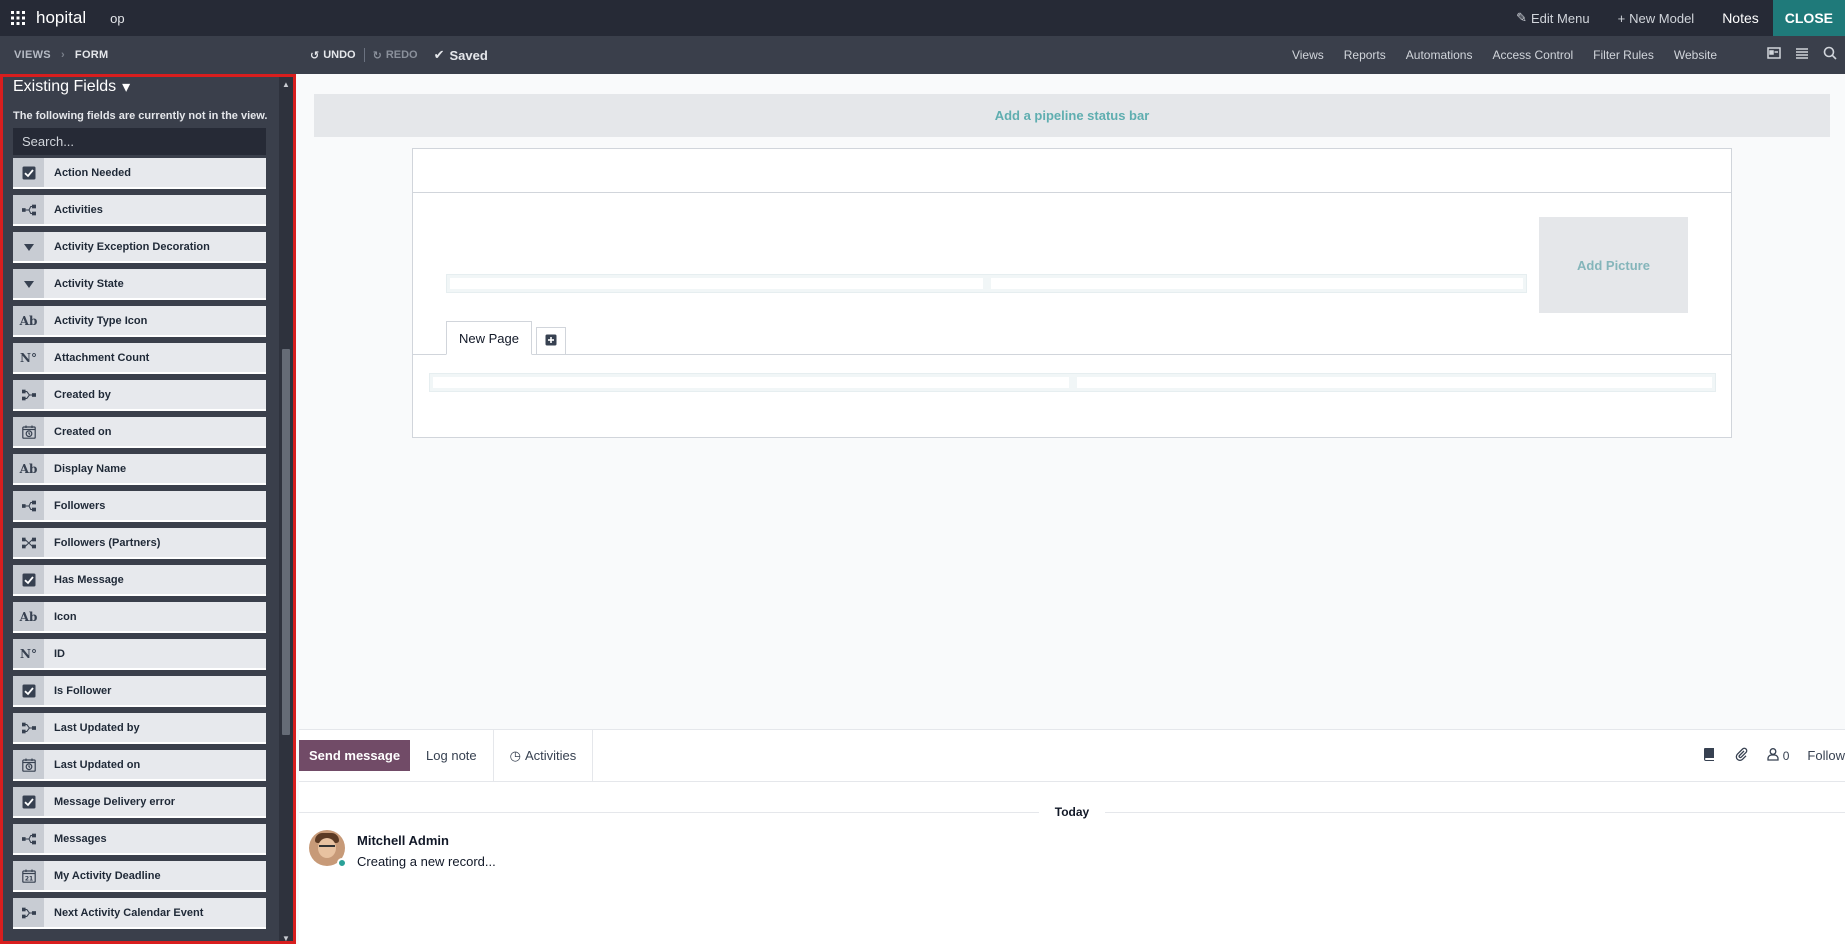  I want to click on saved-label: Saved, so click(468, 55).